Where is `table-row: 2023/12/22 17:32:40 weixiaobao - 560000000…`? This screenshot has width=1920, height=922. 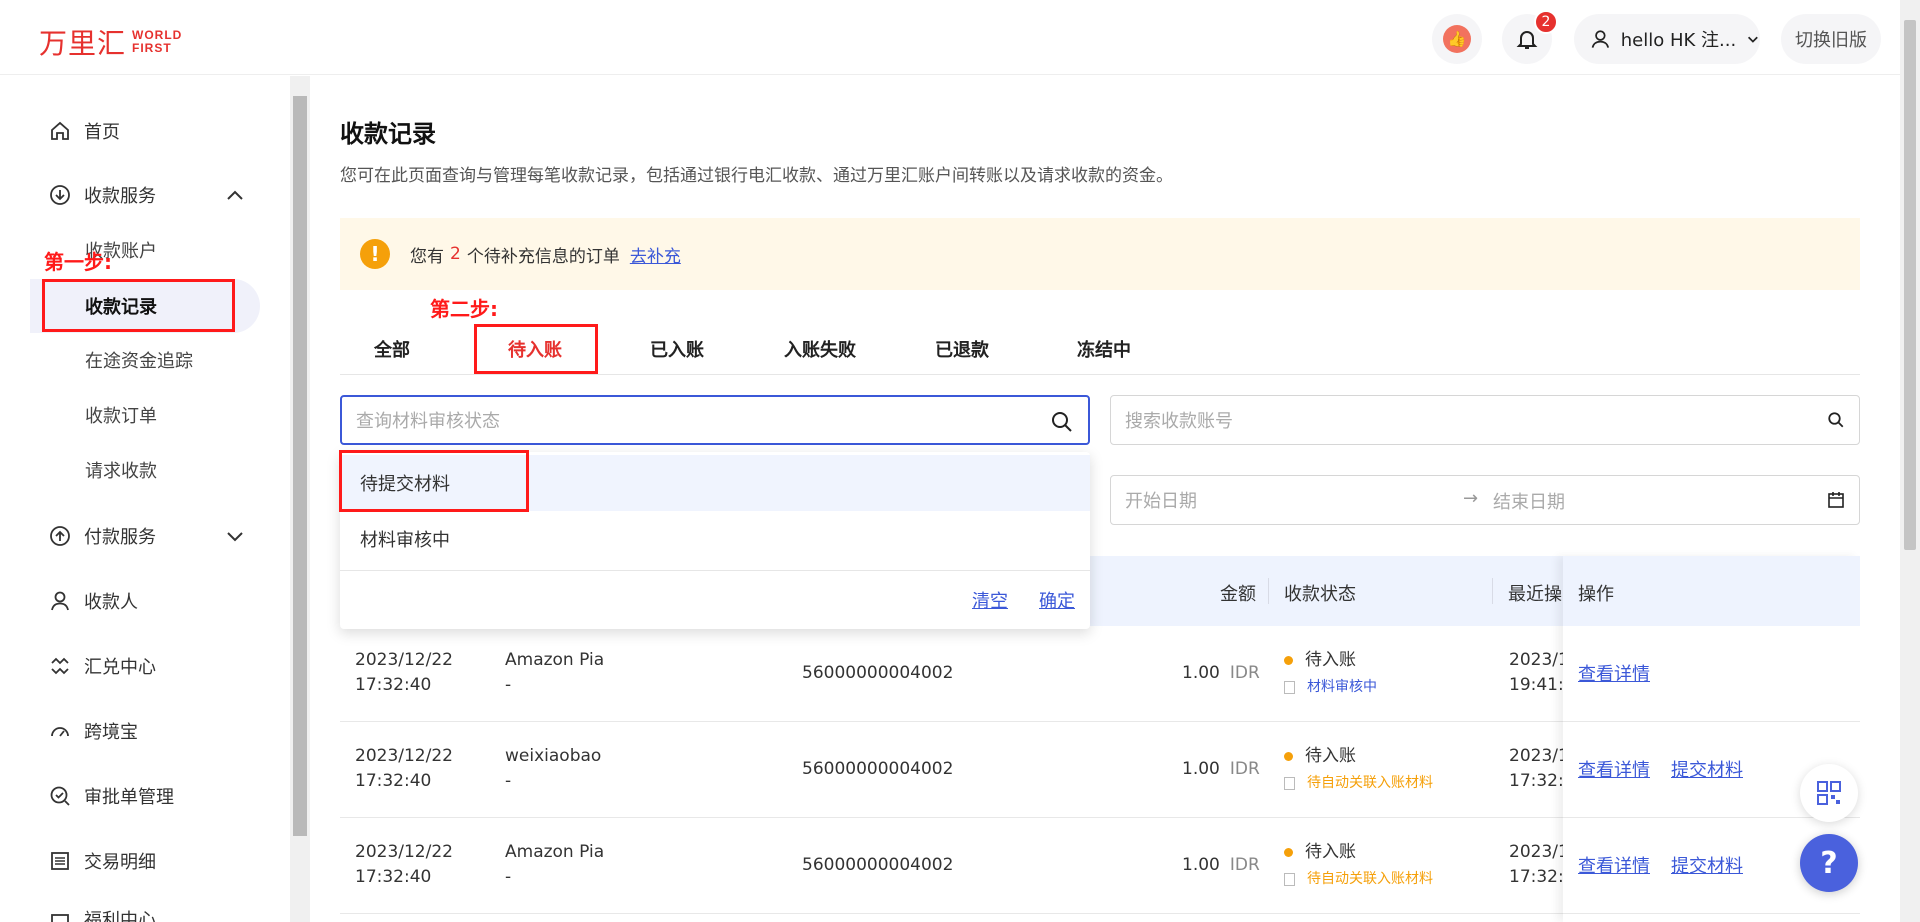
table-row: 2023/12/22 17:32:40 weixiaobao - 560000000… is located at coordinates (952, 770).